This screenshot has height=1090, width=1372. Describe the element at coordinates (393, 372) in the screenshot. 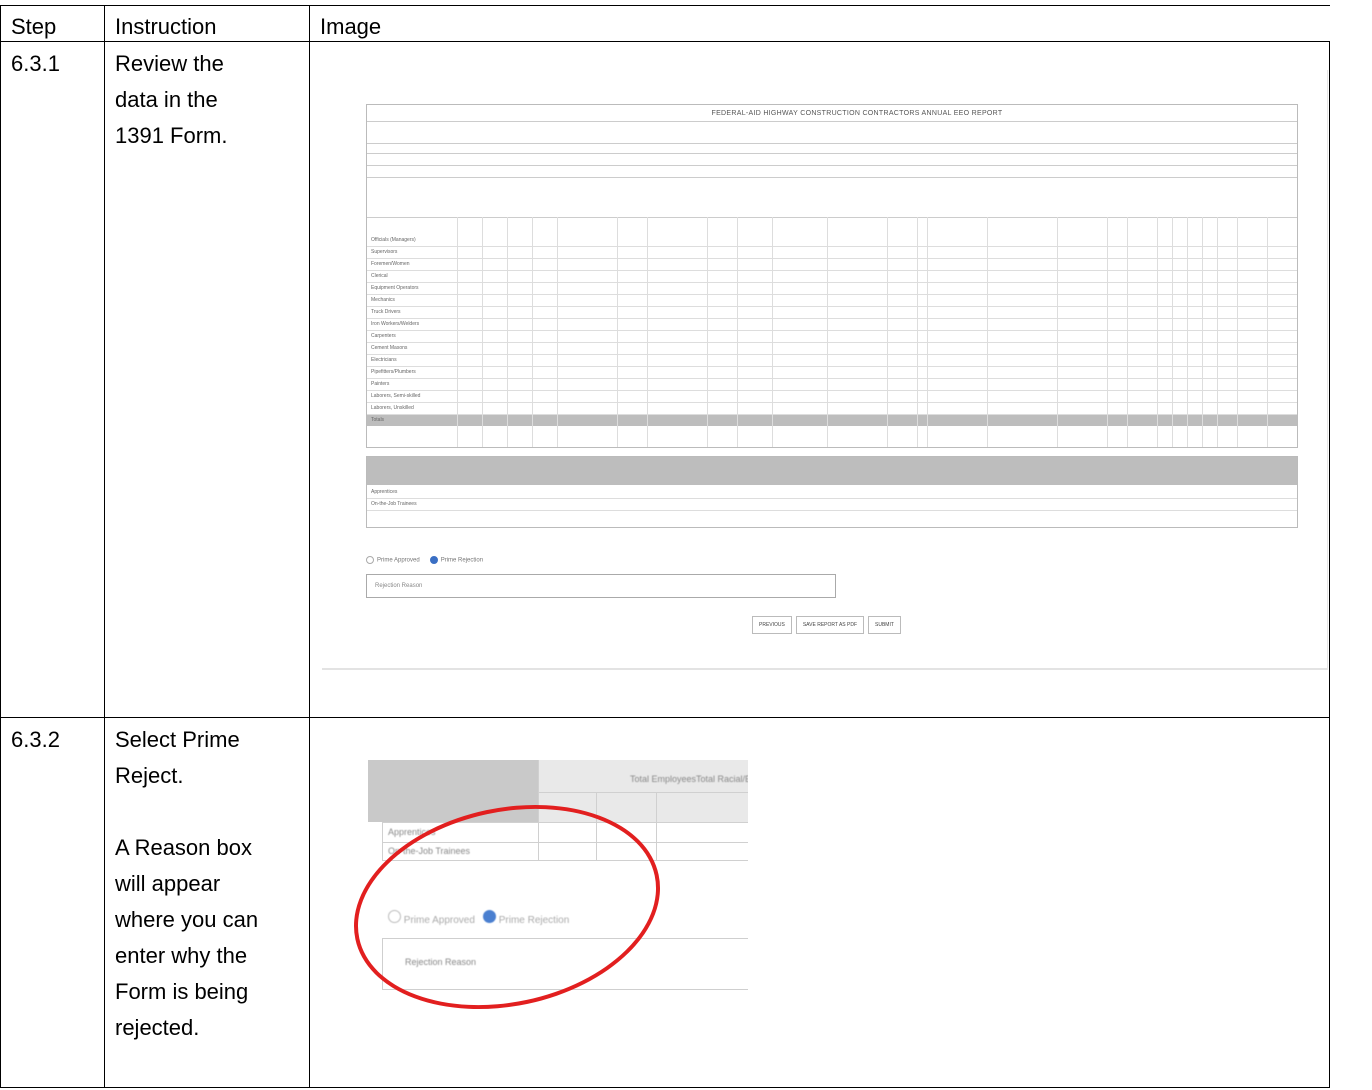

I see `job-category-label: Pipefitters/Plumbers` at that location.